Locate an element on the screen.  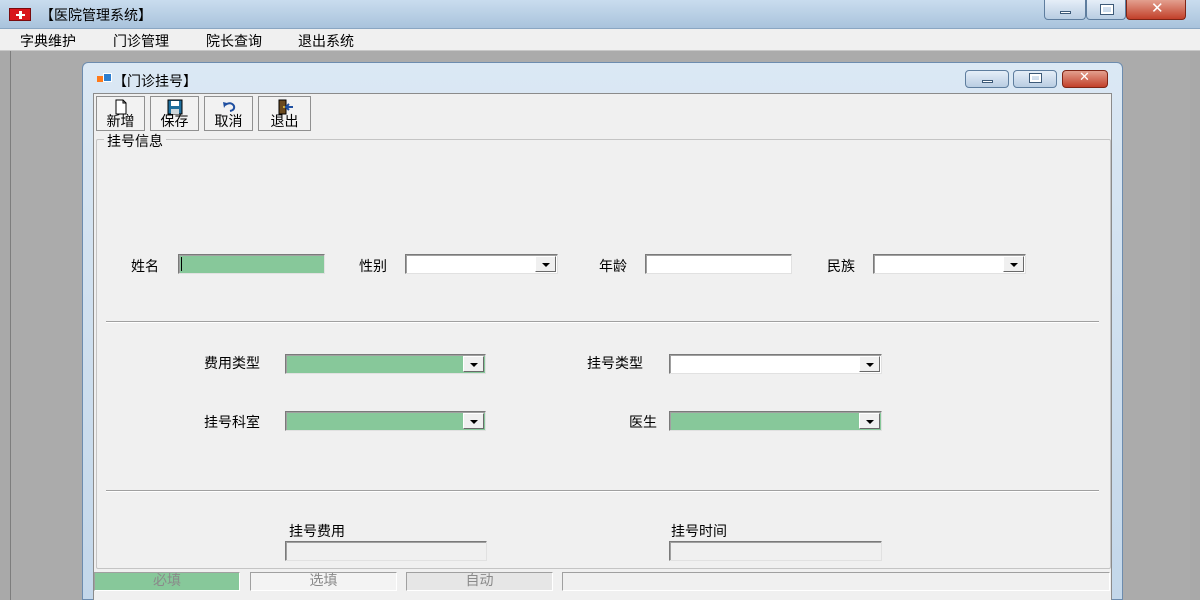
close-icon: ✕ is located at coordinates (1157, 8).